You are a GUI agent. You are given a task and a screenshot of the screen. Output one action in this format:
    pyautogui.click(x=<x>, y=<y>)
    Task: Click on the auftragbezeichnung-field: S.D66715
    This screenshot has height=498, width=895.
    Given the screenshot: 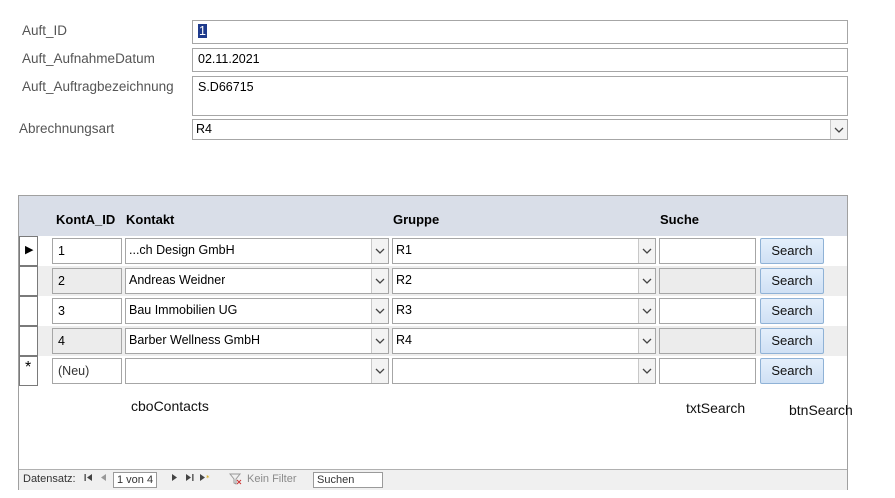 What is the action you would take?
    pyautogui.click(x=520, y=96)
    